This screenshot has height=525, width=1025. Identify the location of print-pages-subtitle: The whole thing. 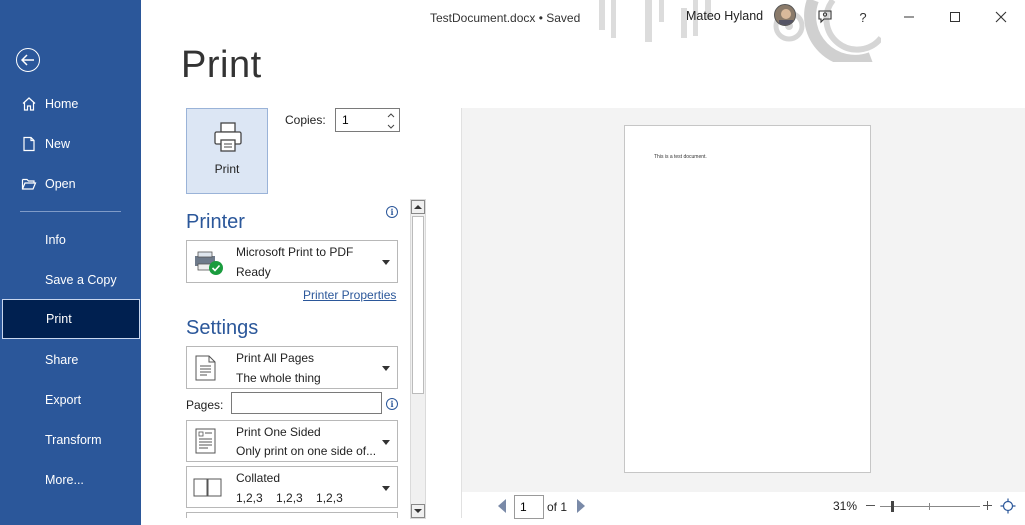
(278, 378).